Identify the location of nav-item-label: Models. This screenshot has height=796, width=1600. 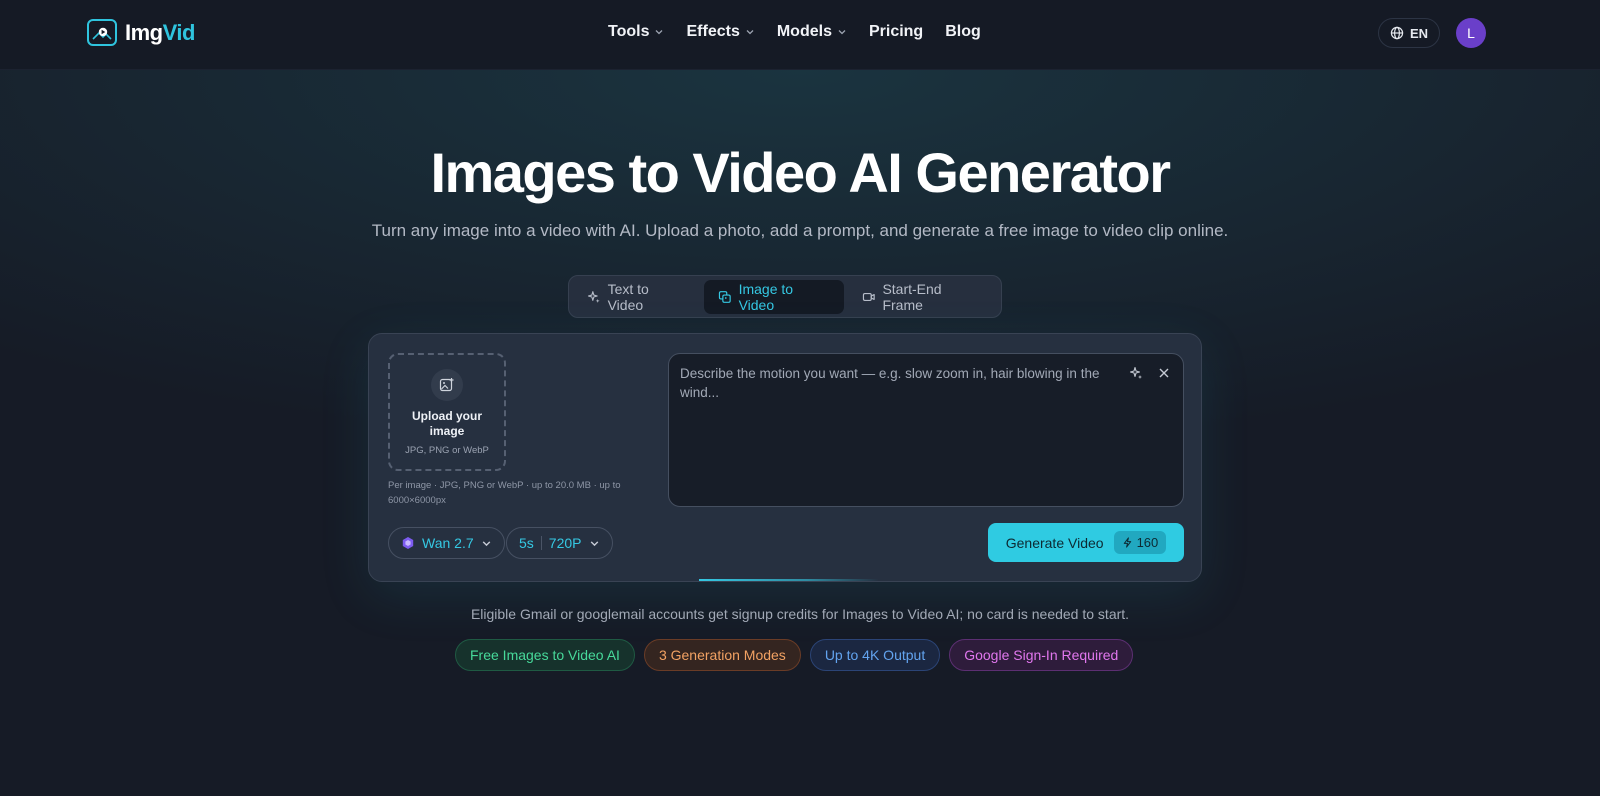
(804, 31).